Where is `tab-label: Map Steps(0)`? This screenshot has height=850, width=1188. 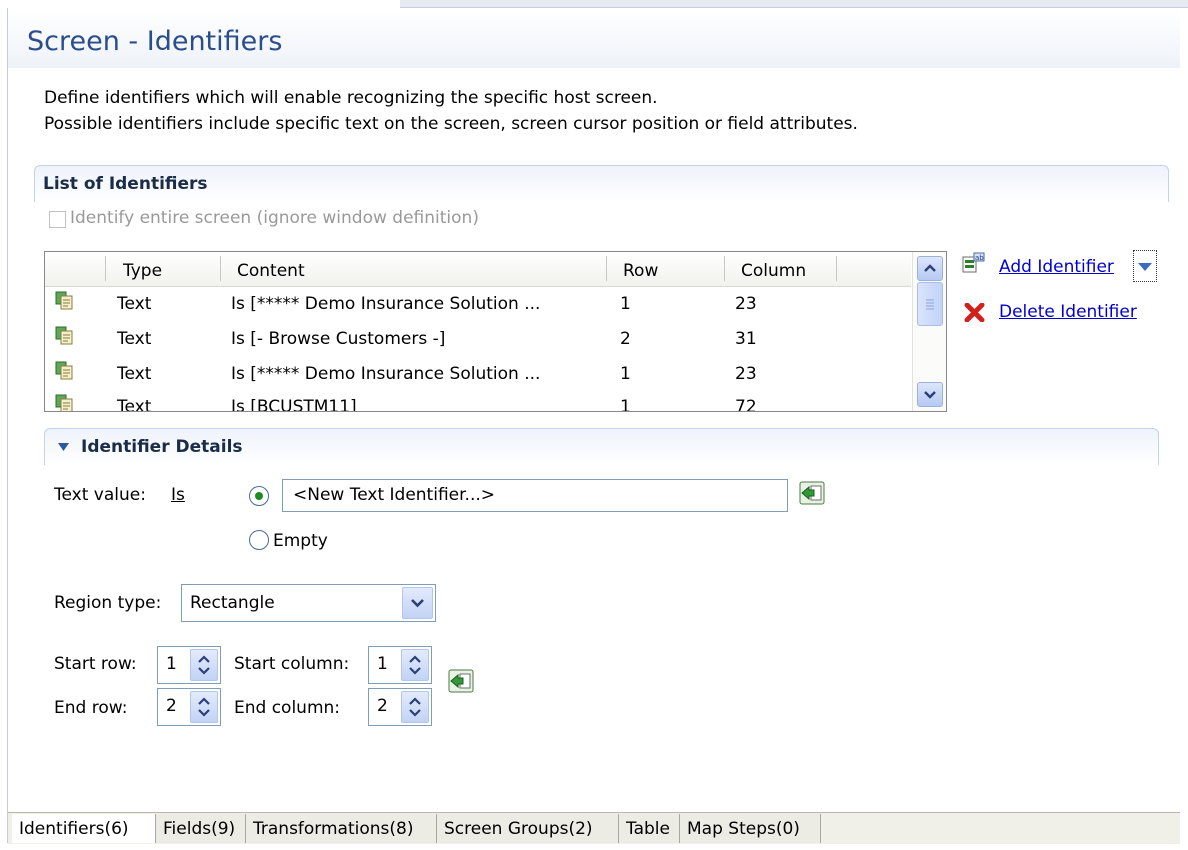 tab-label: Map Steps(0) is located at coordinates (743, 829).